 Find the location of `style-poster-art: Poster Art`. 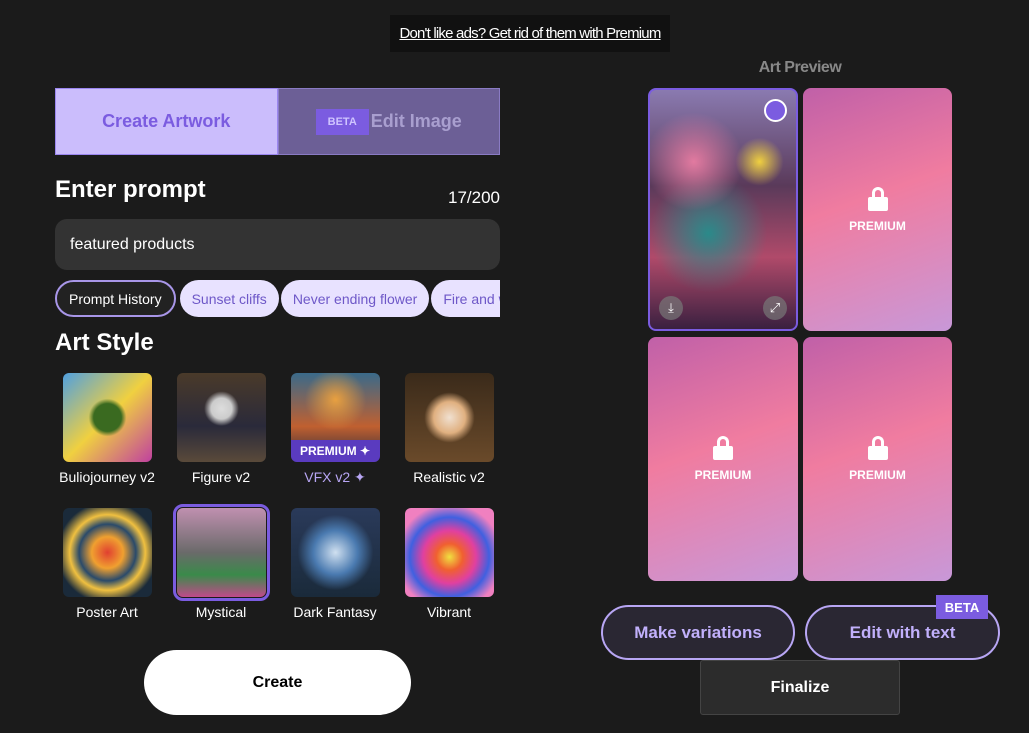

style-poster-art: Poster Art is located at coordinates (107, 564).